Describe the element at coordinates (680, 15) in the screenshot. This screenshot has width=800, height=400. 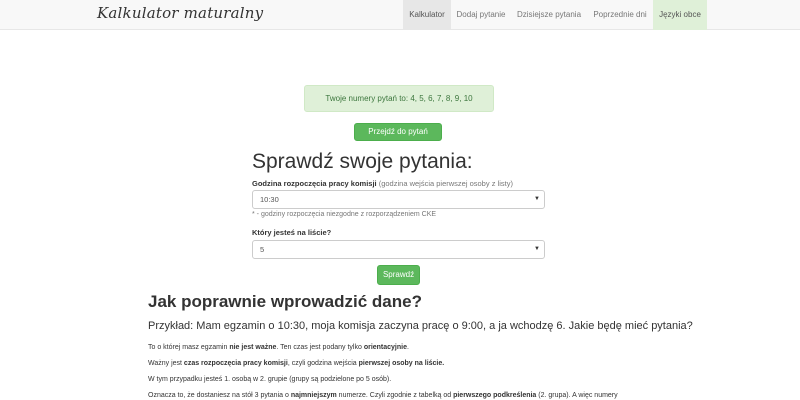
I see `nav-item-jezyki-obce: Języki obce` at that location.